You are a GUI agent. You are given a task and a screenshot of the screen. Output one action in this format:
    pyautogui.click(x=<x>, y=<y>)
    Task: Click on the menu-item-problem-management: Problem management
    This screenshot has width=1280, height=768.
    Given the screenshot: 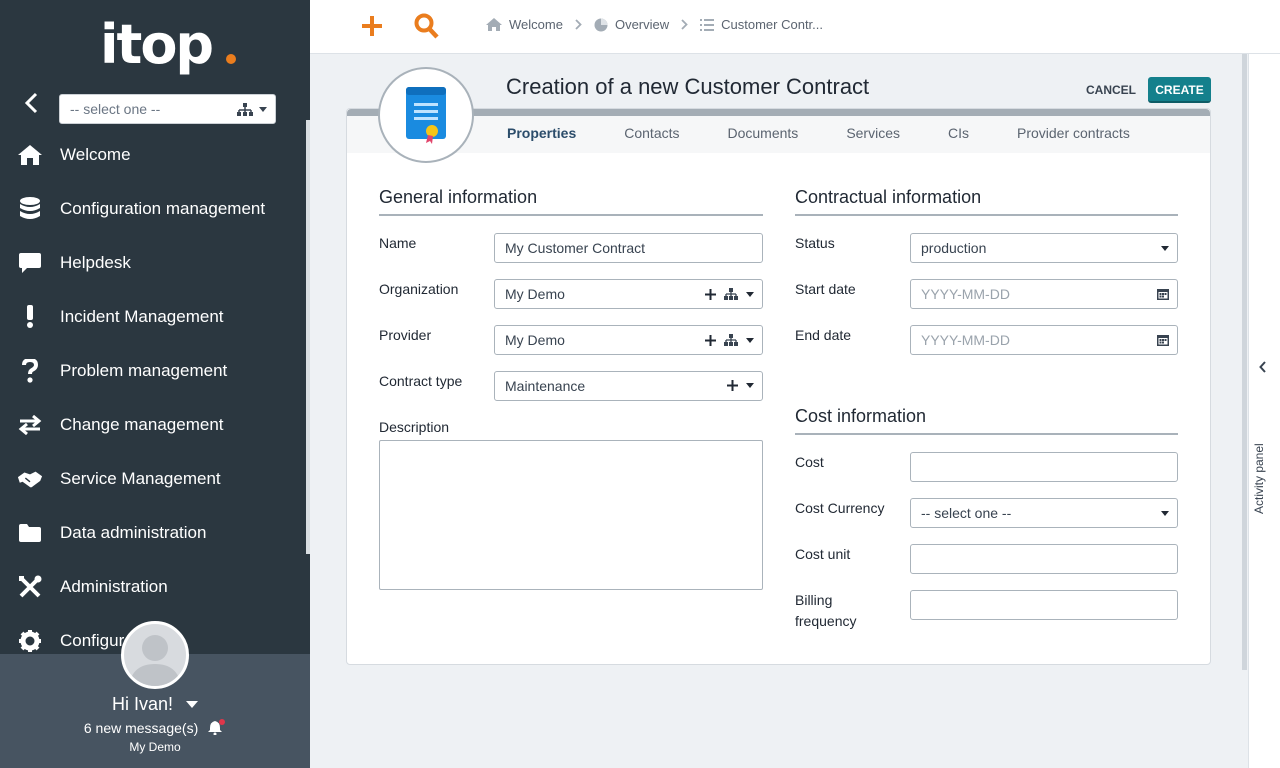 What is the action you would take?
    pyautogui.click(x=153, y=371)
    